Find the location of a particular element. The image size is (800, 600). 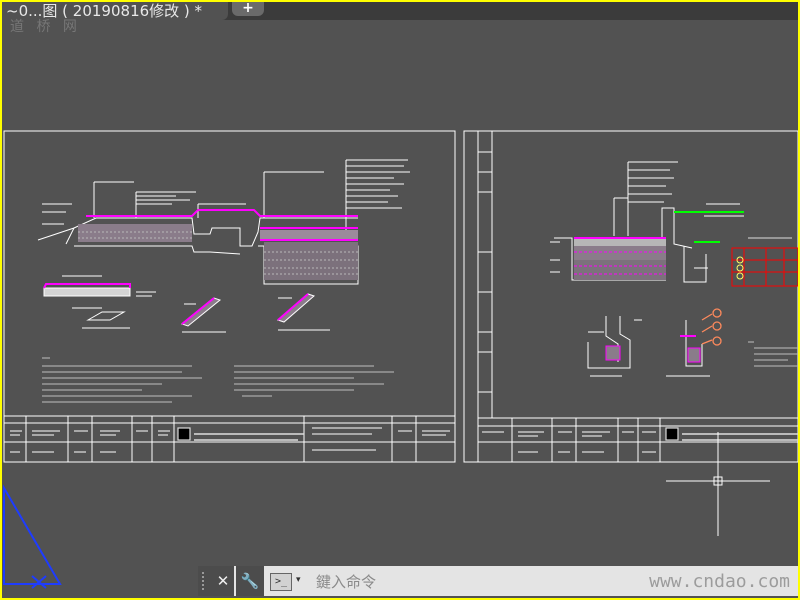

recent-commands-dropdown: ▾ is located at coordinates (298, 580).